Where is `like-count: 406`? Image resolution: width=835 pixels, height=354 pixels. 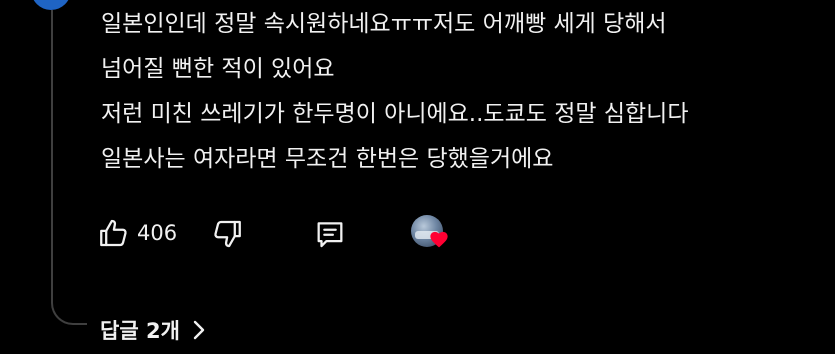 like-count: 406 is located at coordinates (157, 233).